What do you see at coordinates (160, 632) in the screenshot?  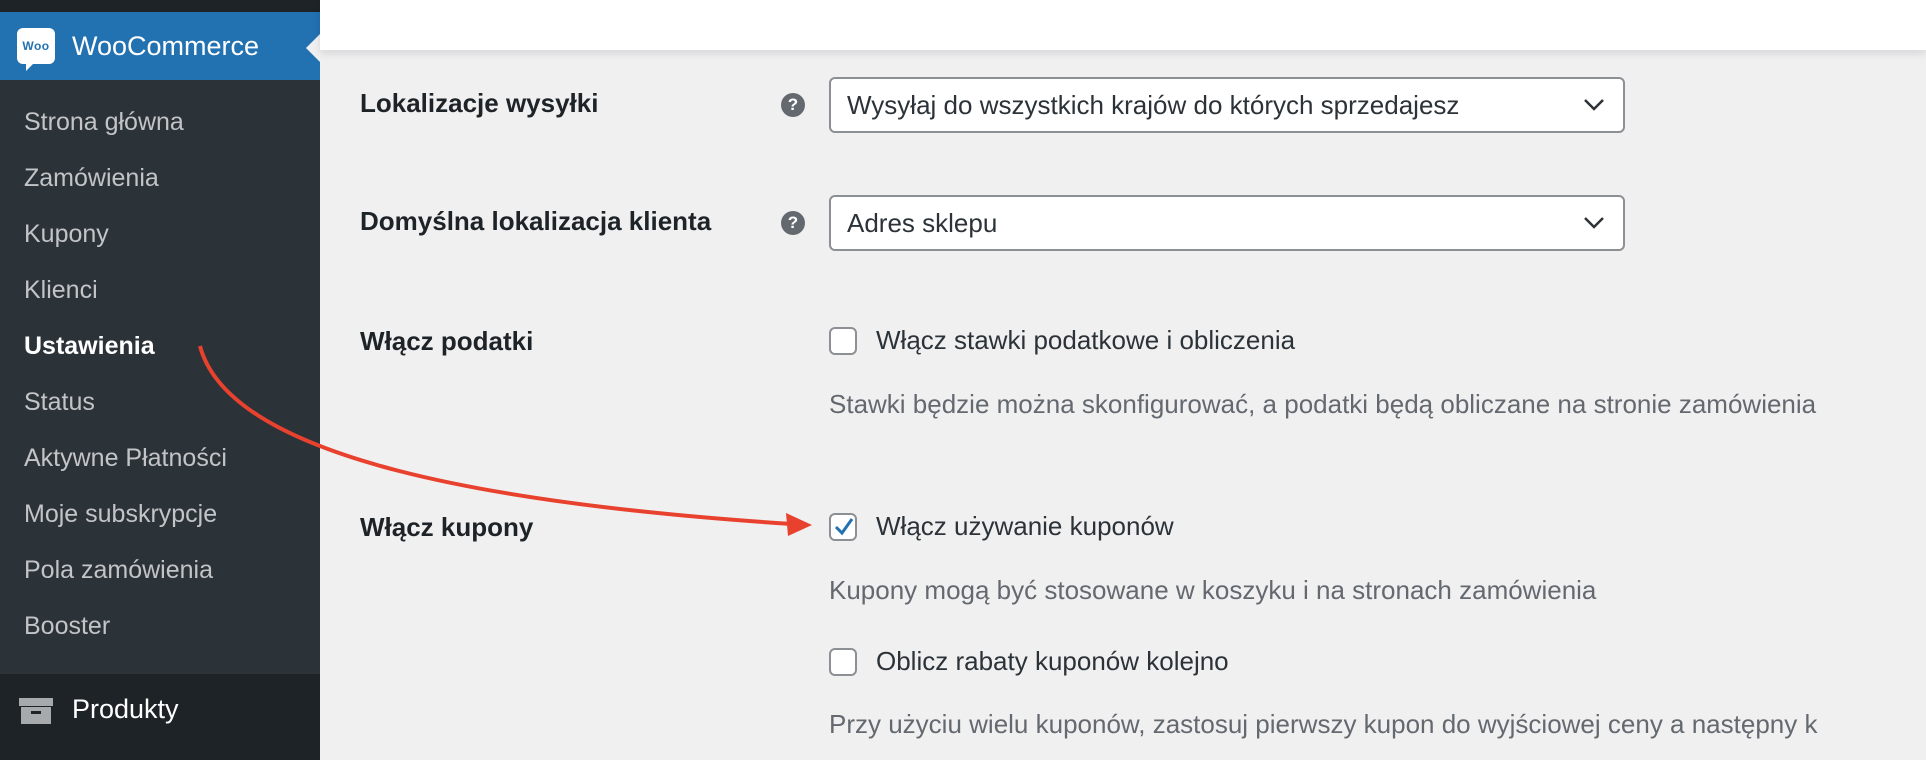 I see `sidebar-item-booster: Booster` at bounding box center [160, 632].